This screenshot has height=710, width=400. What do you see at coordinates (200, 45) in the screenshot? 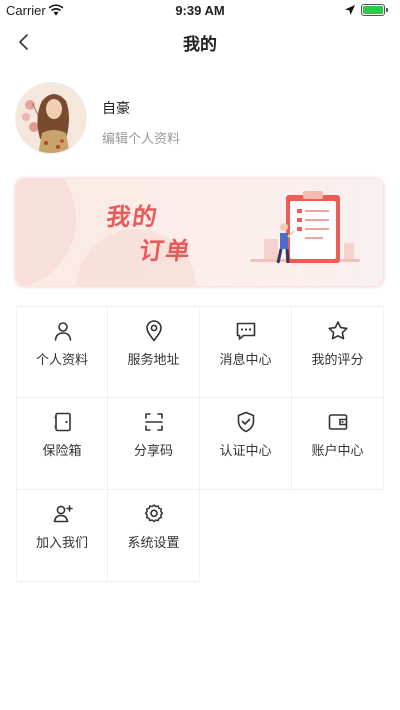
I see `page-title: 我的` at bounding box center [200, 45].